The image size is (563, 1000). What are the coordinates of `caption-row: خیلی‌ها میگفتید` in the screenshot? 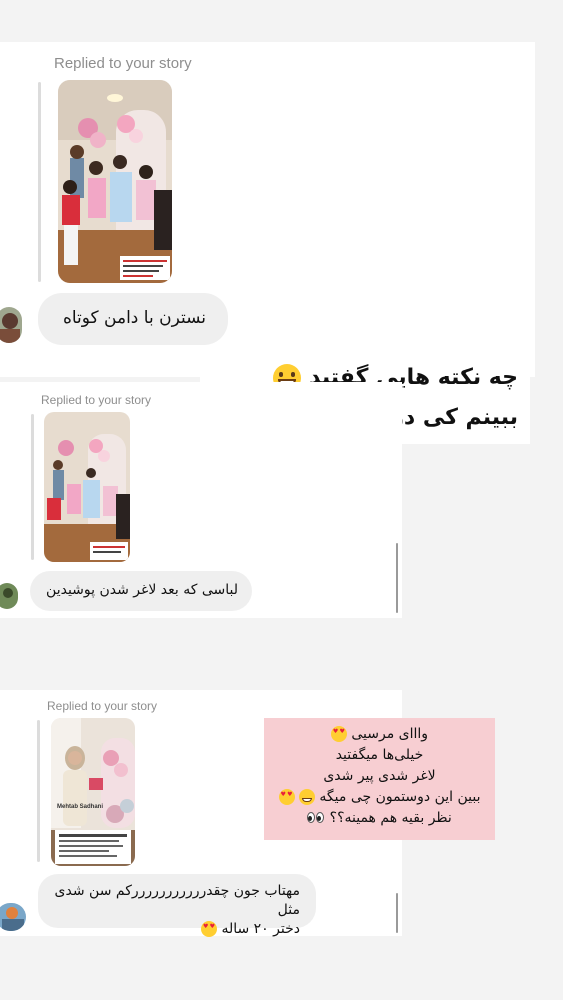 It's located at (379, 755).